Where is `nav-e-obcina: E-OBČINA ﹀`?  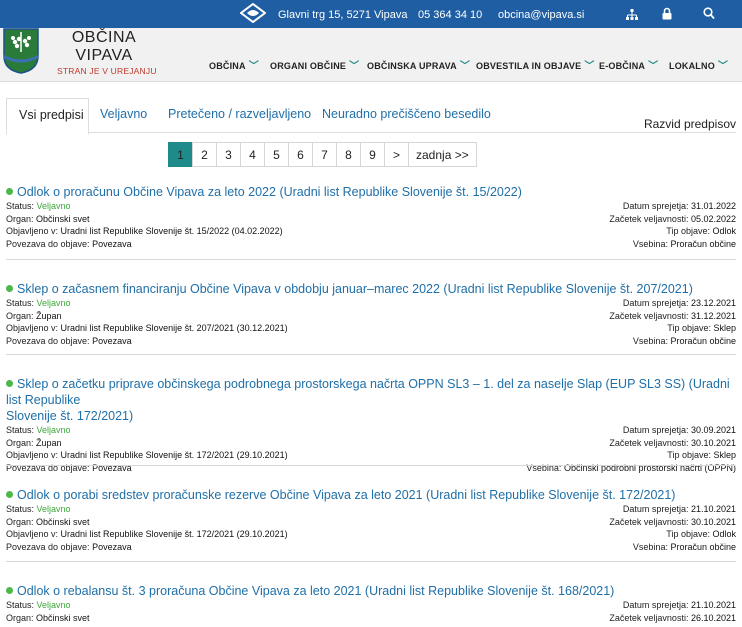 nav-e-obcina: E-OBČINA ﹀ is located at coordinates (628, 64).